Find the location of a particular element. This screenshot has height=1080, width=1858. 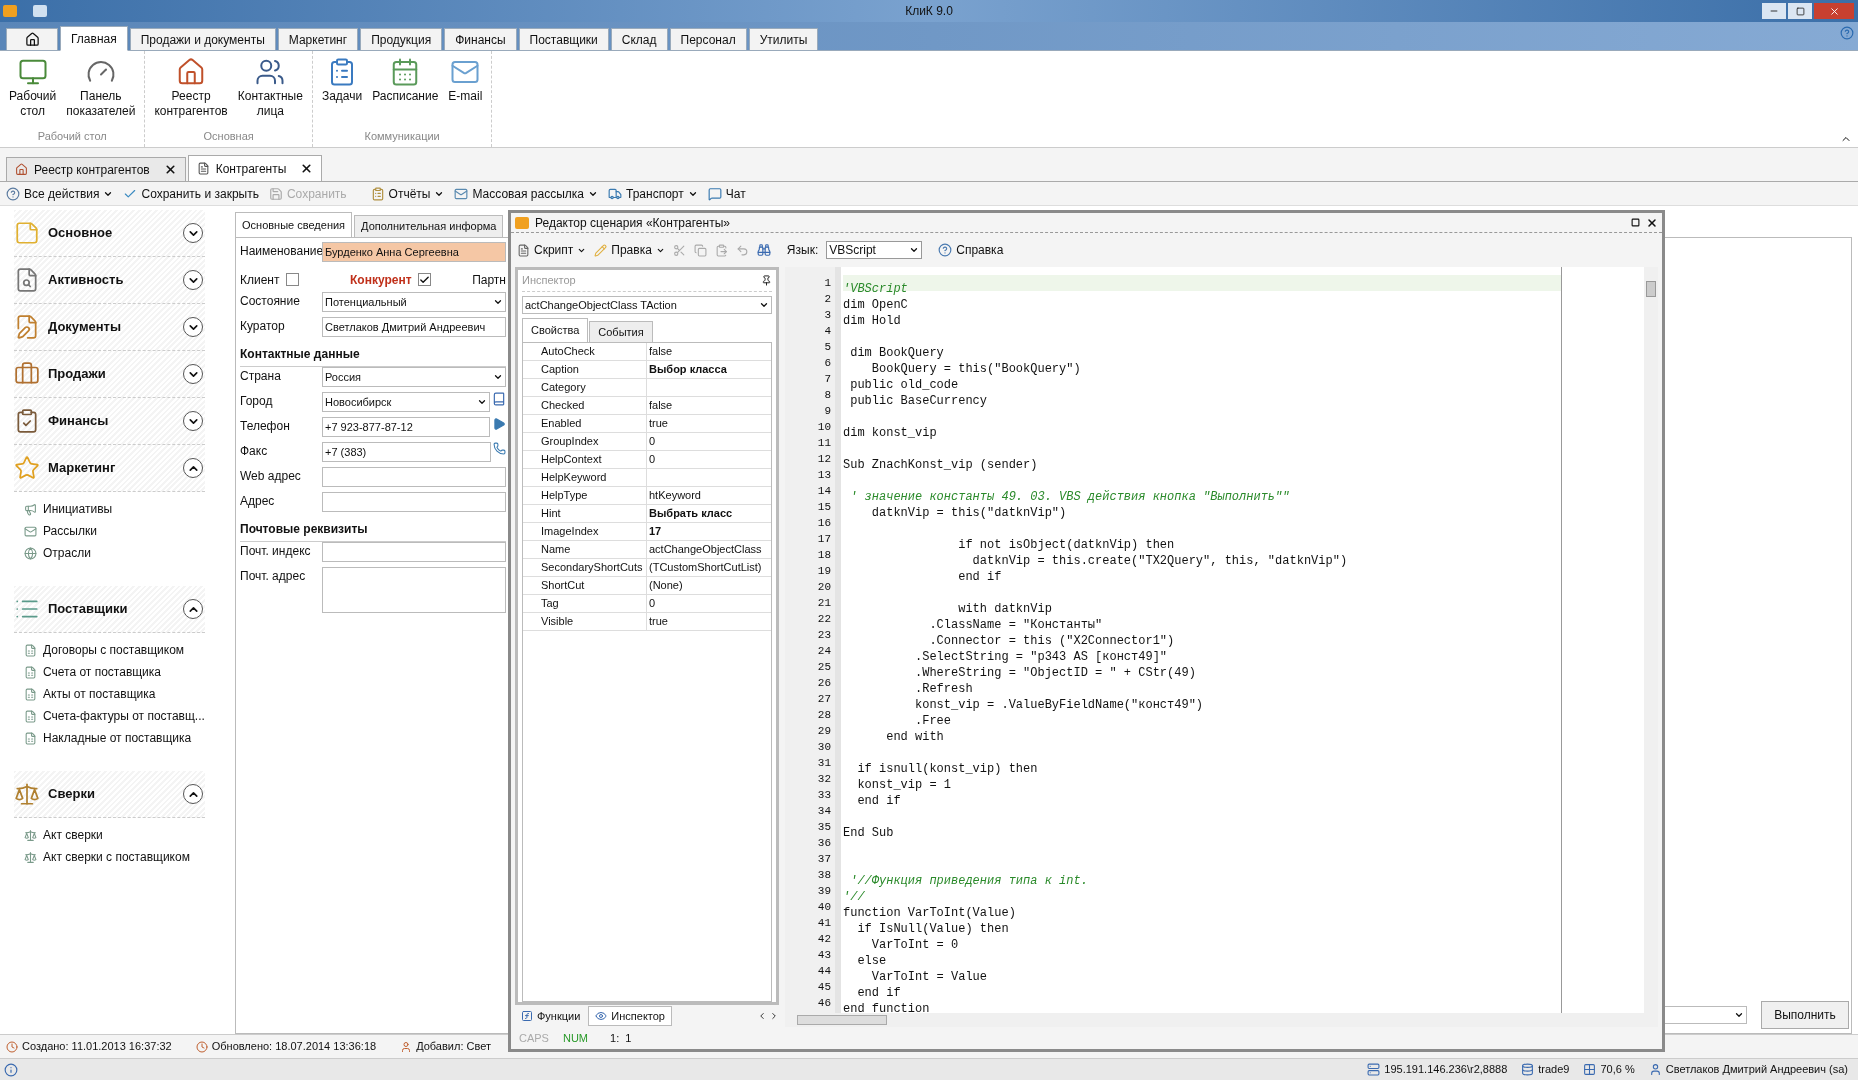

property-value: Выбрать класс is located at coordinates (690, 513).